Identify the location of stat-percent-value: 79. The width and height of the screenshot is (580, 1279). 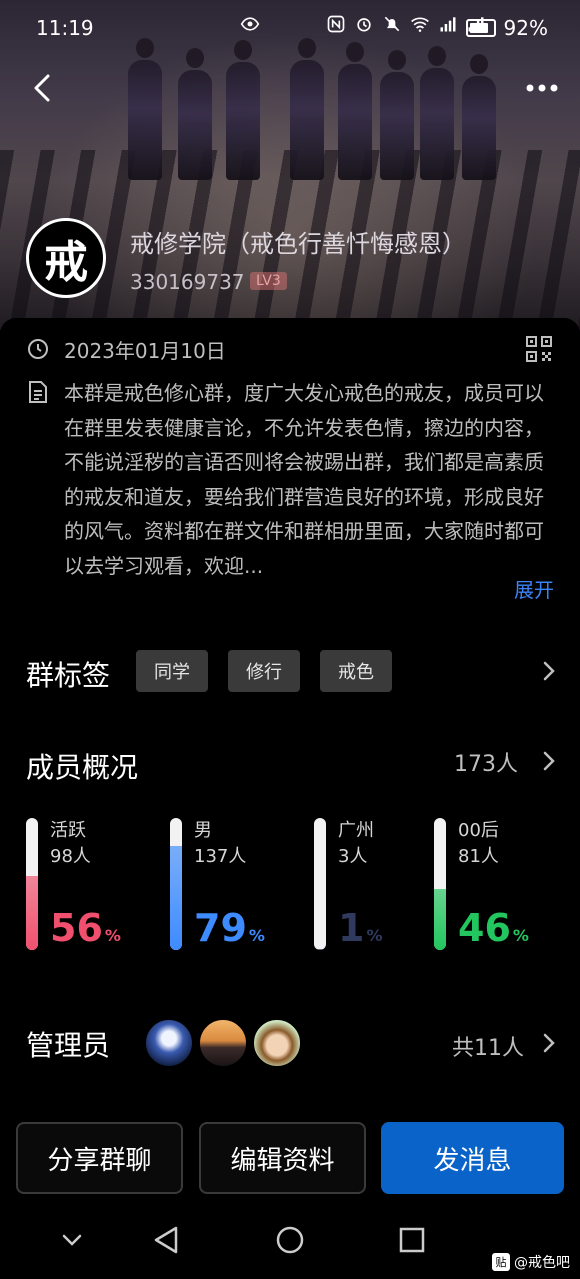
(220, 928).